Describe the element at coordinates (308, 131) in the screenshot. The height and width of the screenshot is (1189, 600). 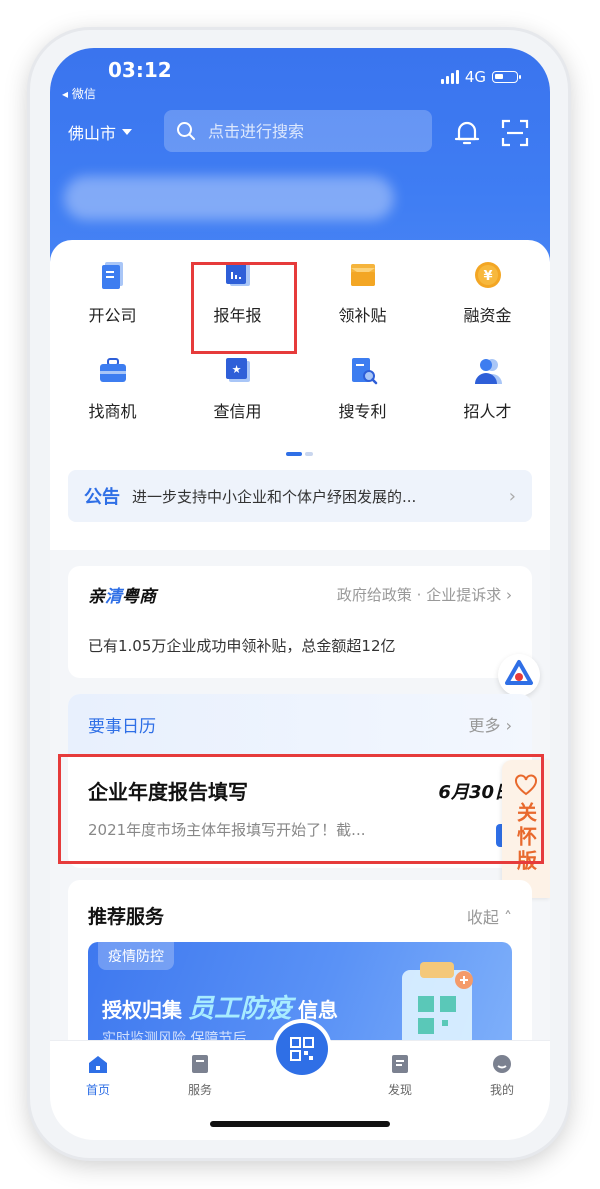
I see `search-input` at that location.